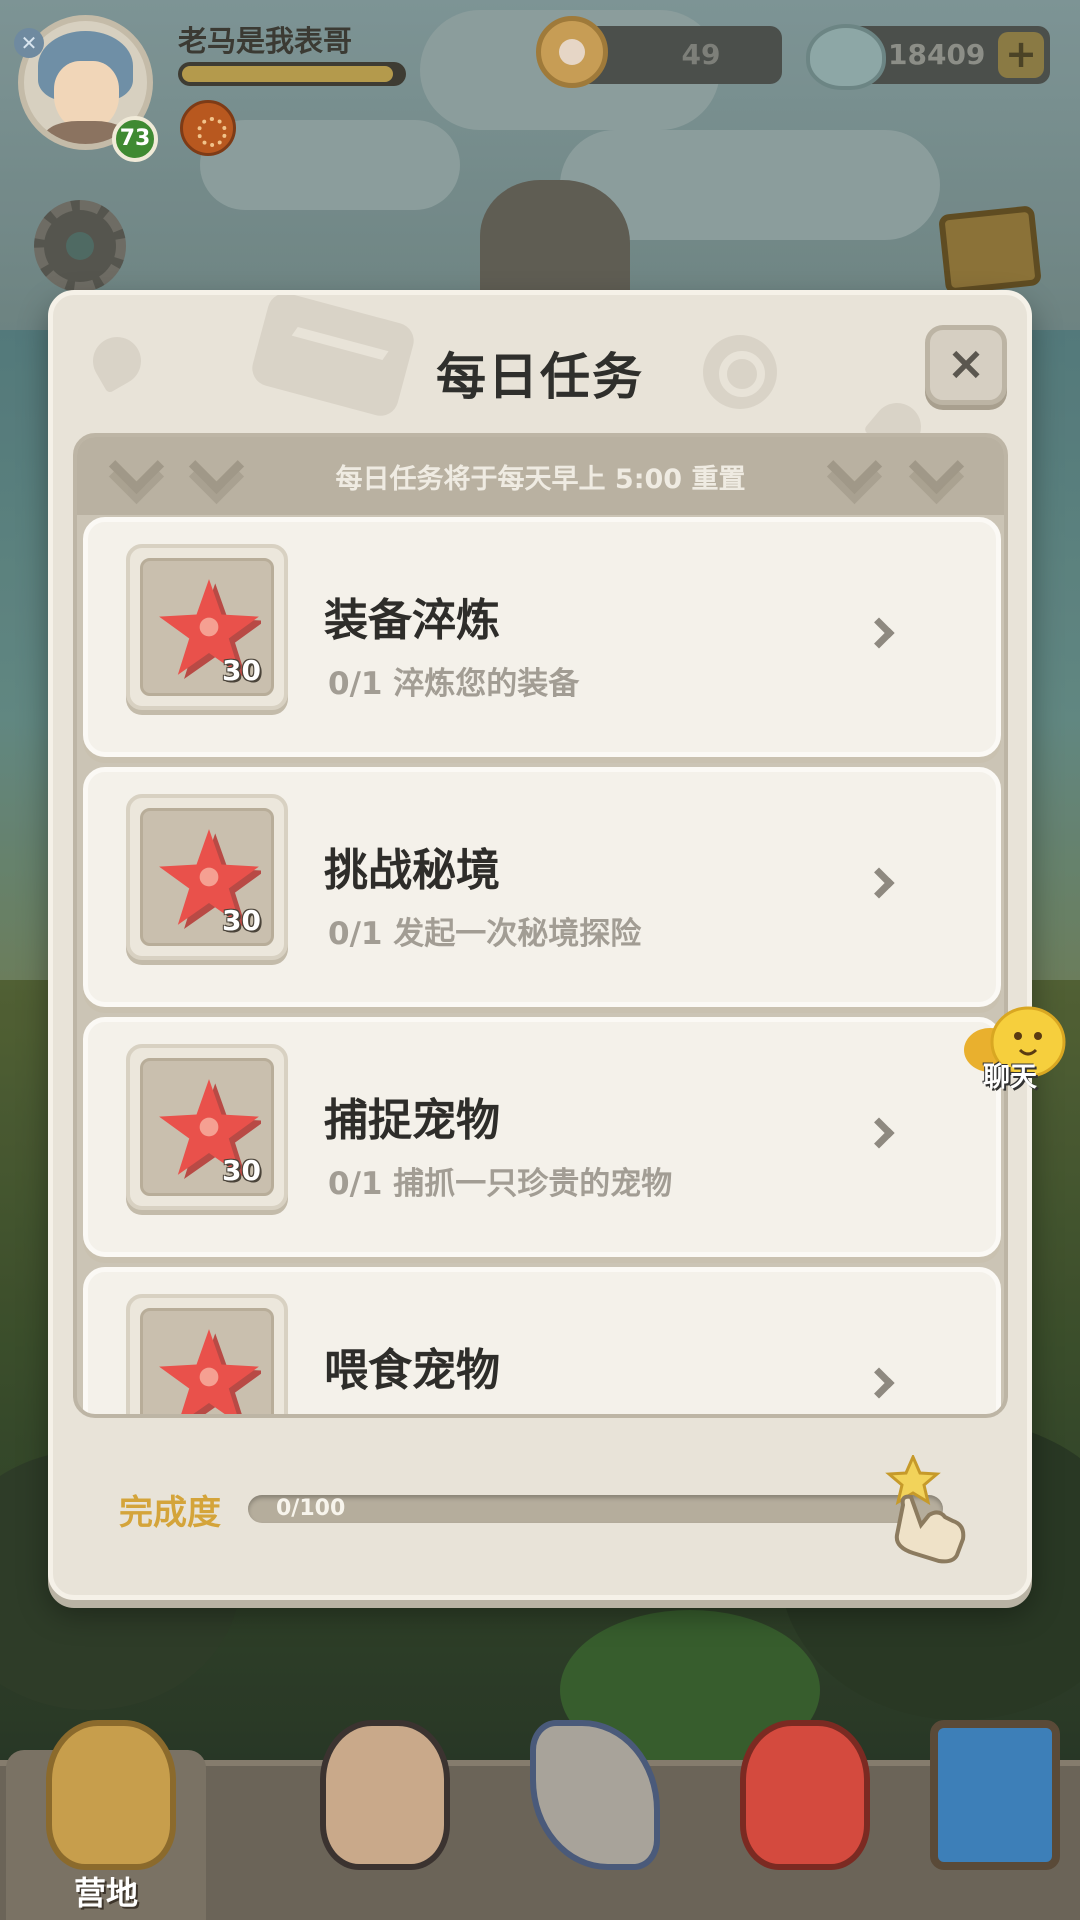  I want to click on reset-note-banner: 每日任务将于每天早上 5:00 重置, so click(540, 476).